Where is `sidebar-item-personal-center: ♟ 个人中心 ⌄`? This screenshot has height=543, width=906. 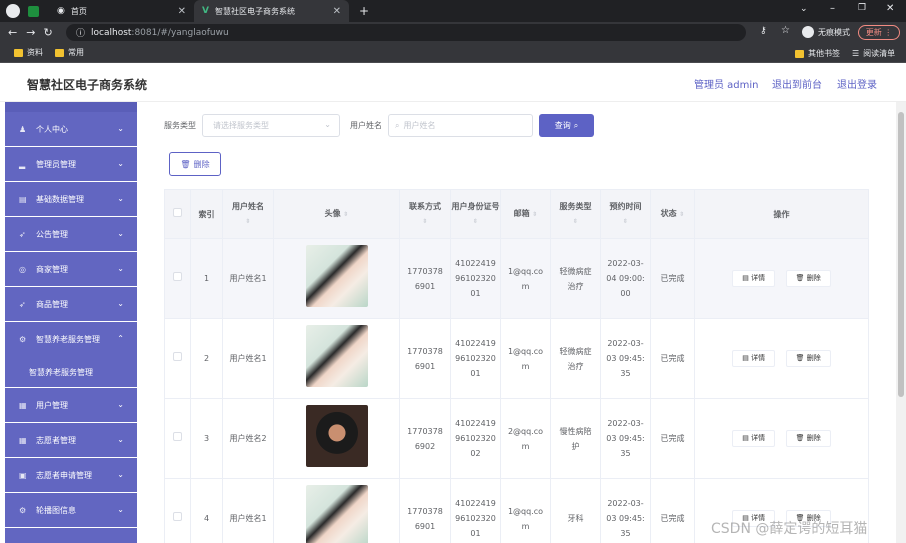
sidebar-item-personal-center: ♟ 个人中心 ⌄ is located at coordinates (71, 129).